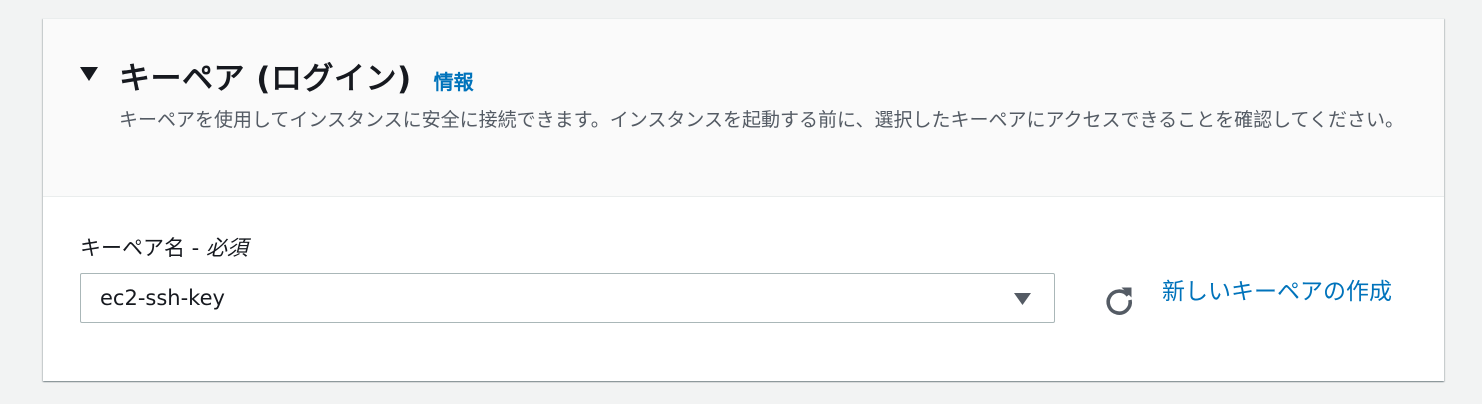  Describe the element at coordinates (226, 248) in the screenshot. I see `required-indicator: 必須` at that location.